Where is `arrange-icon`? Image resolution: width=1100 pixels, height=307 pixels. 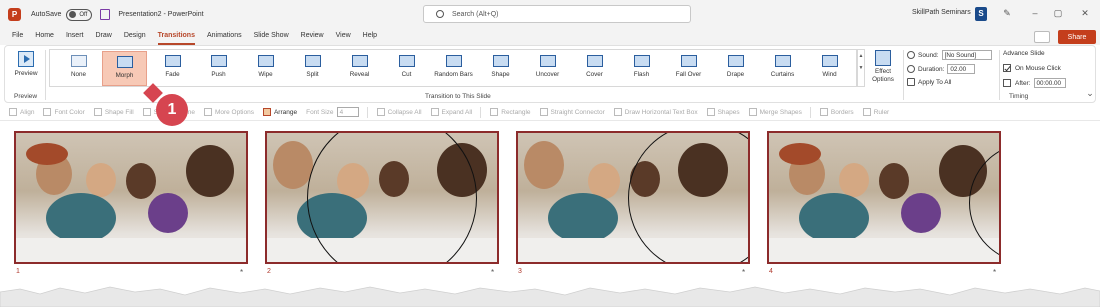 arrange-icon is located at coordinates (266, 112).